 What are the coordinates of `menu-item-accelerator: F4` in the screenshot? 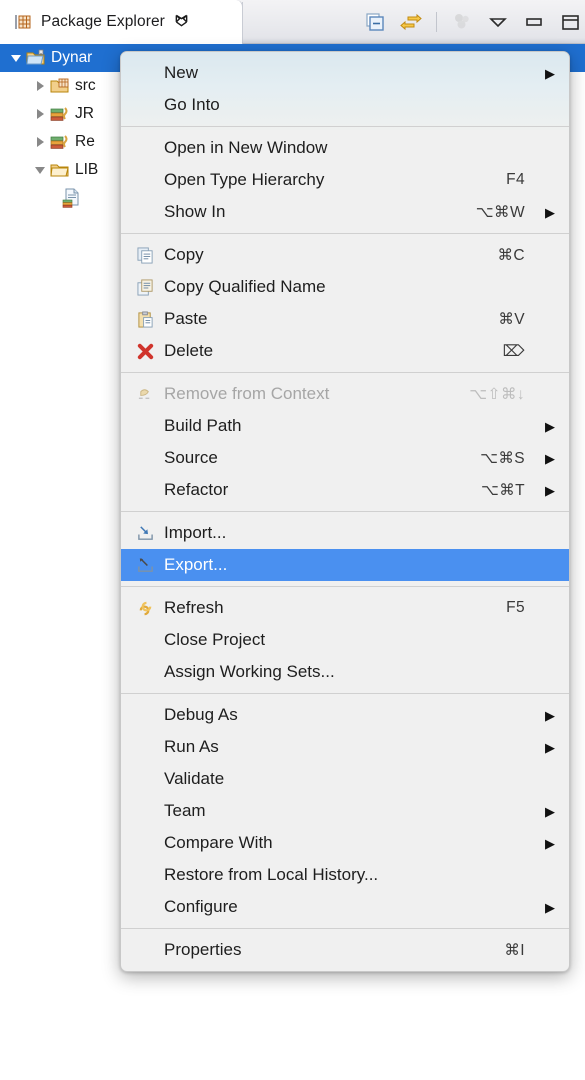 It's located at (515, 179).